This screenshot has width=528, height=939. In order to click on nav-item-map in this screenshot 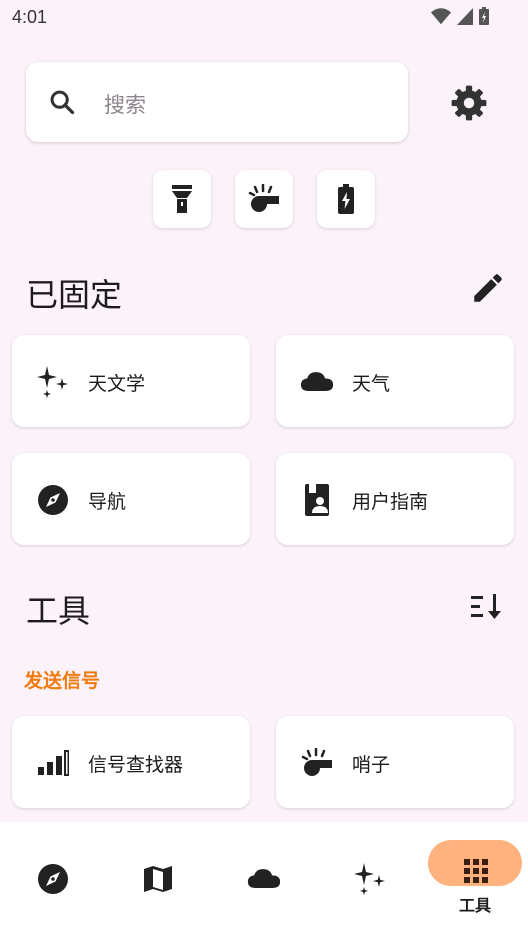, I will do `click(157, 880)`.